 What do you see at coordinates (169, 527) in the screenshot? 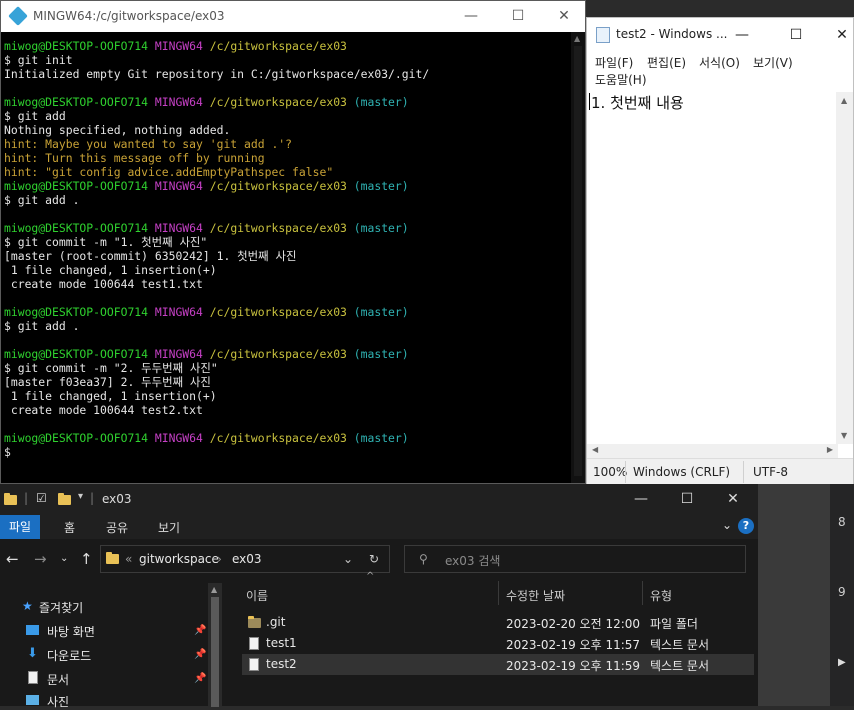
I see `tab-view: 보기` at bounding box center [169, 527].